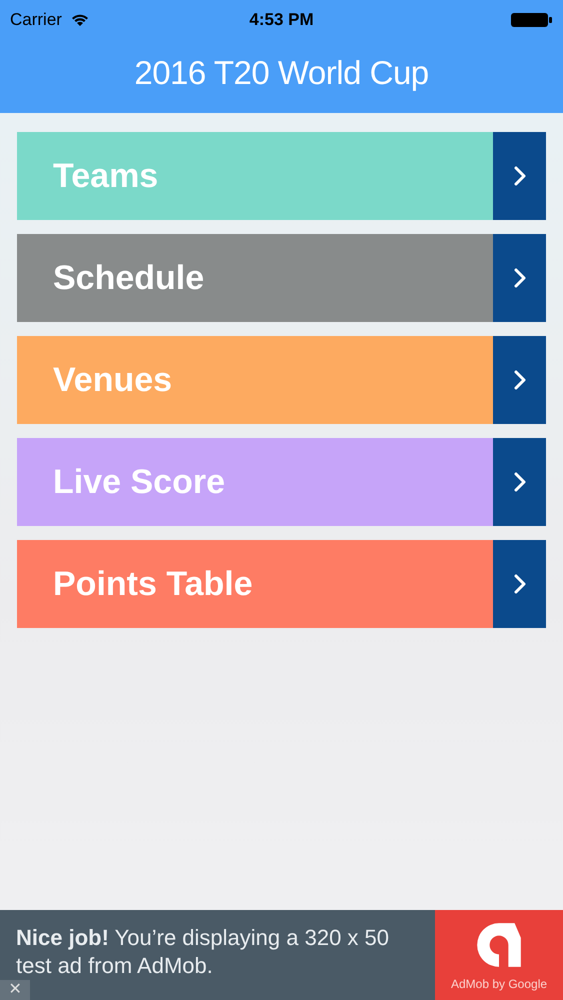  Describe the element at coordinates (532, 20) in the screenshot. I see `battery-icon` at that location.